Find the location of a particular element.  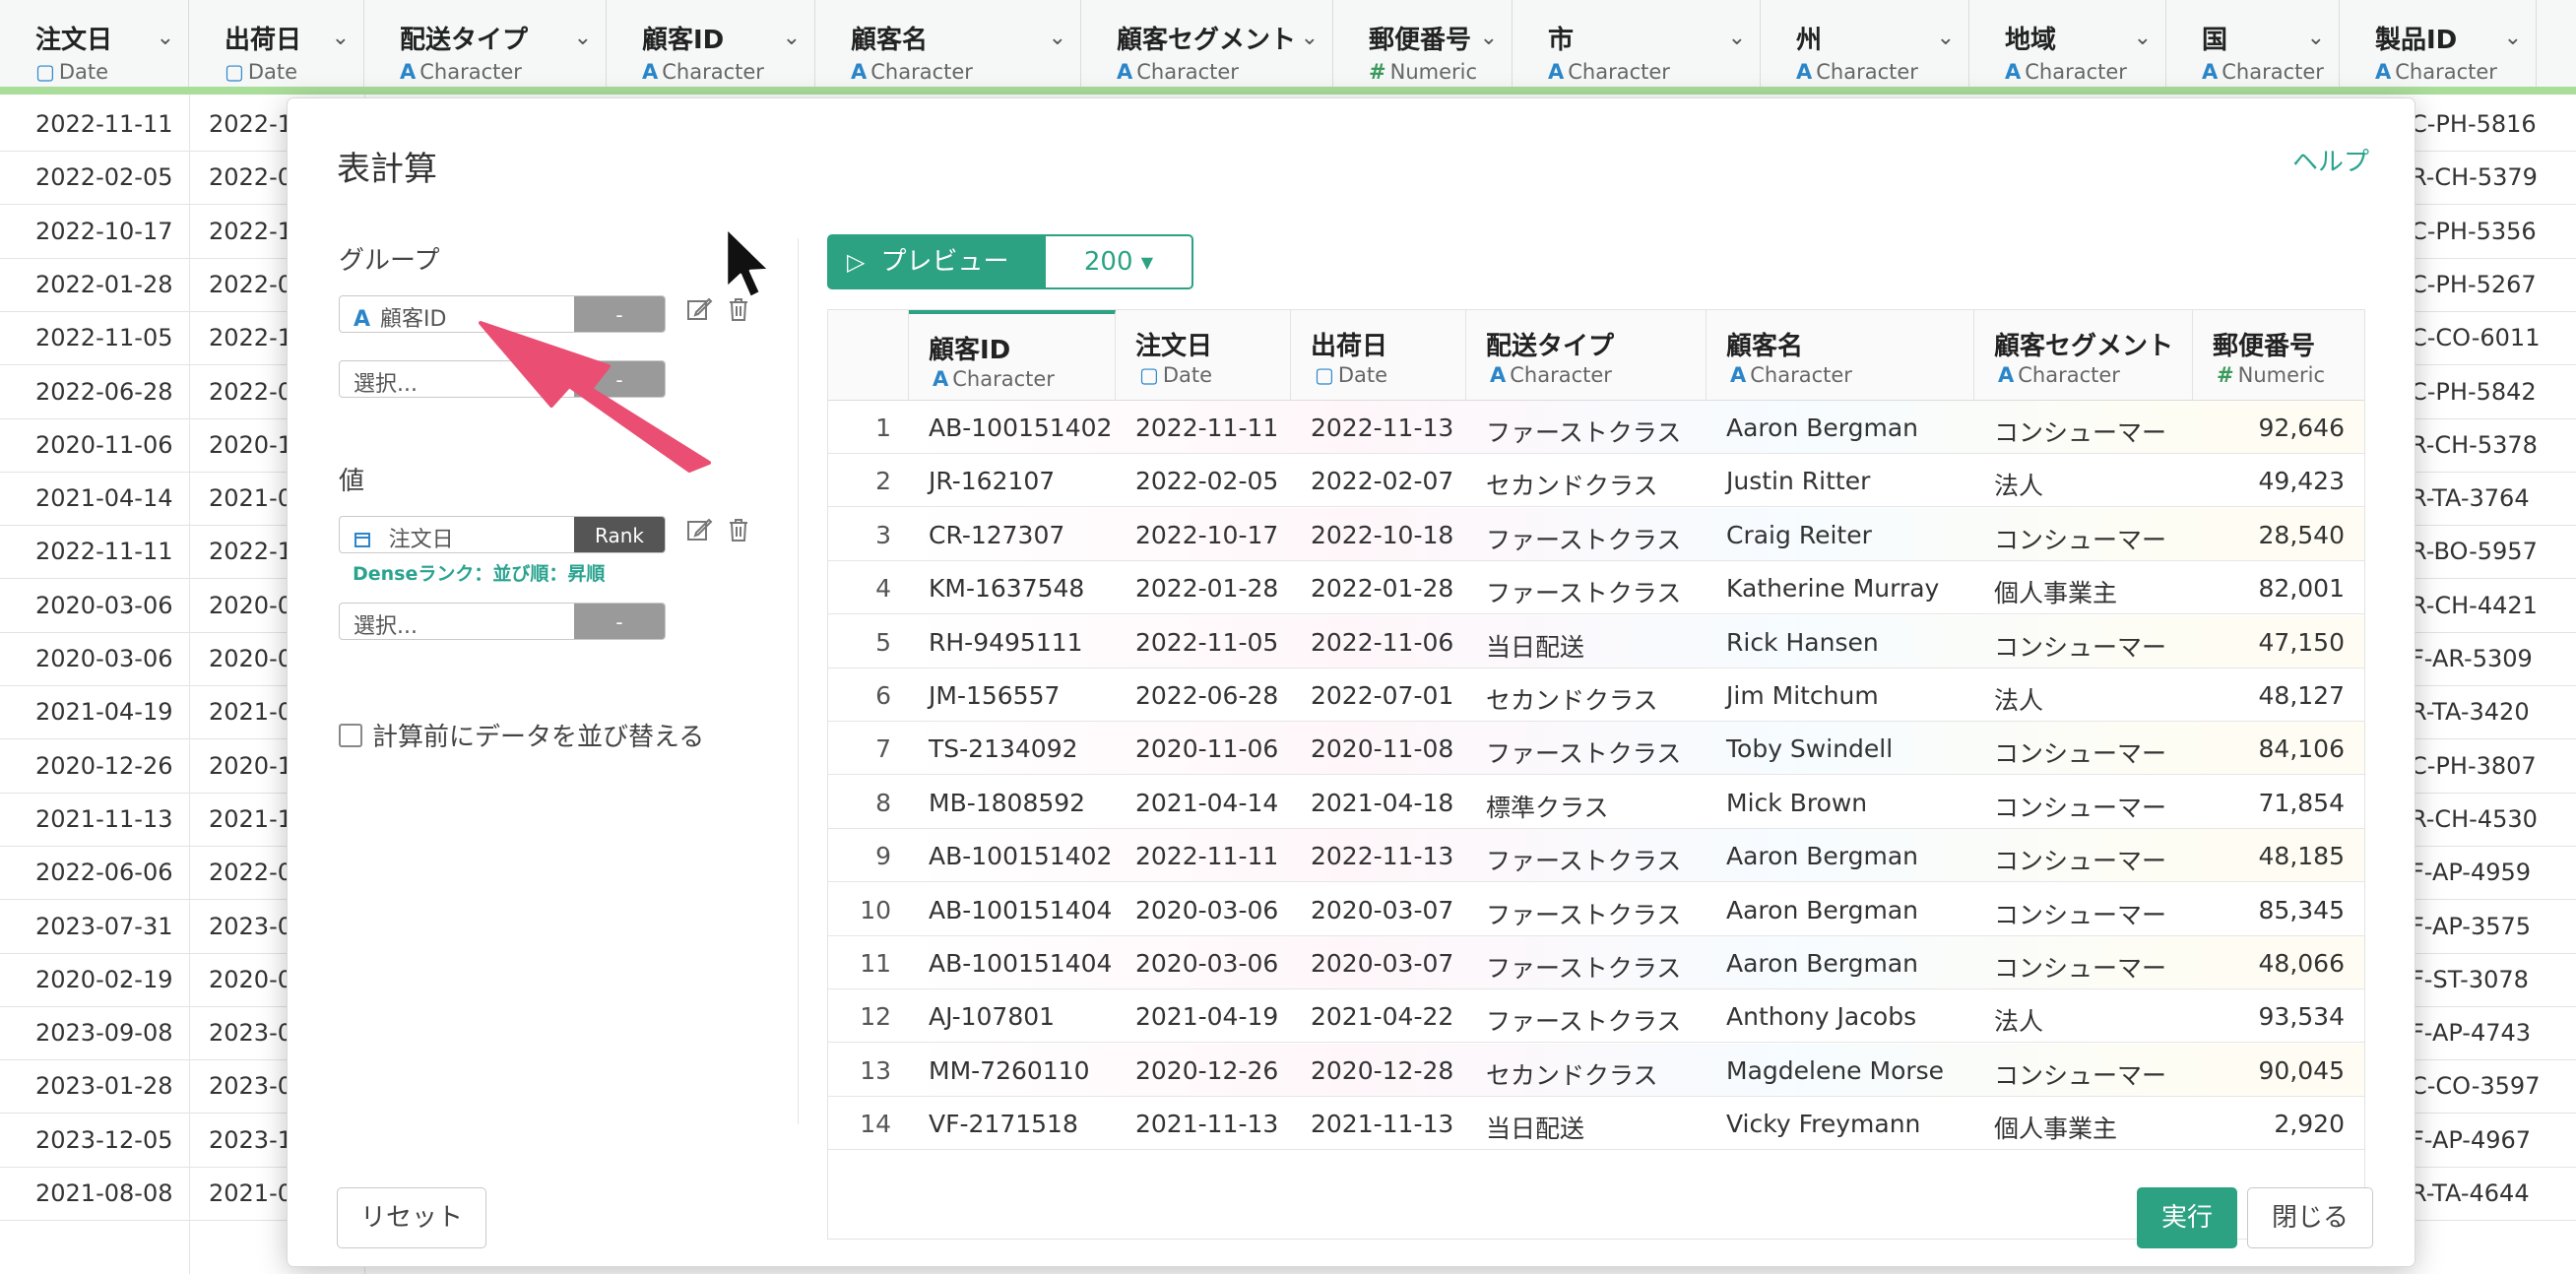

preview-cell: 法人 is located at coordinates (2019, 701).